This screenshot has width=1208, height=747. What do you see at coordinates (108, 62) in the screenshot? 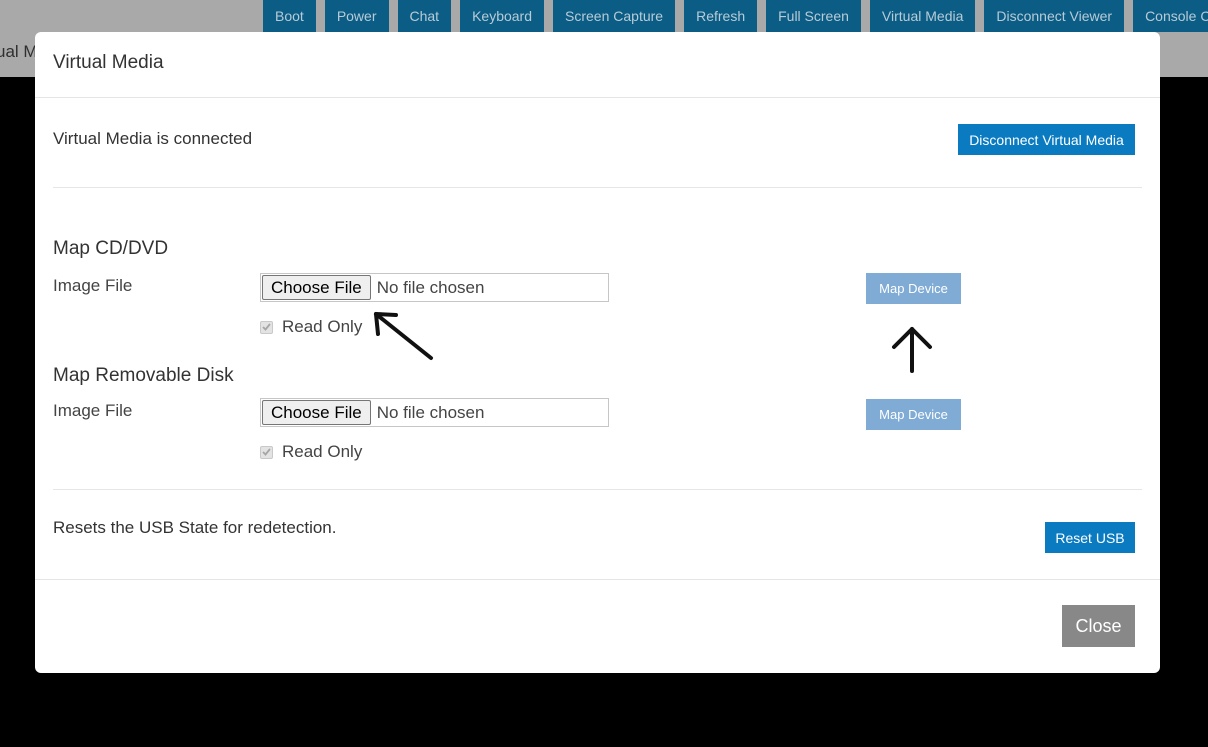
I see `dialog-title: Virtual Media` at bounding box center [108, 62].